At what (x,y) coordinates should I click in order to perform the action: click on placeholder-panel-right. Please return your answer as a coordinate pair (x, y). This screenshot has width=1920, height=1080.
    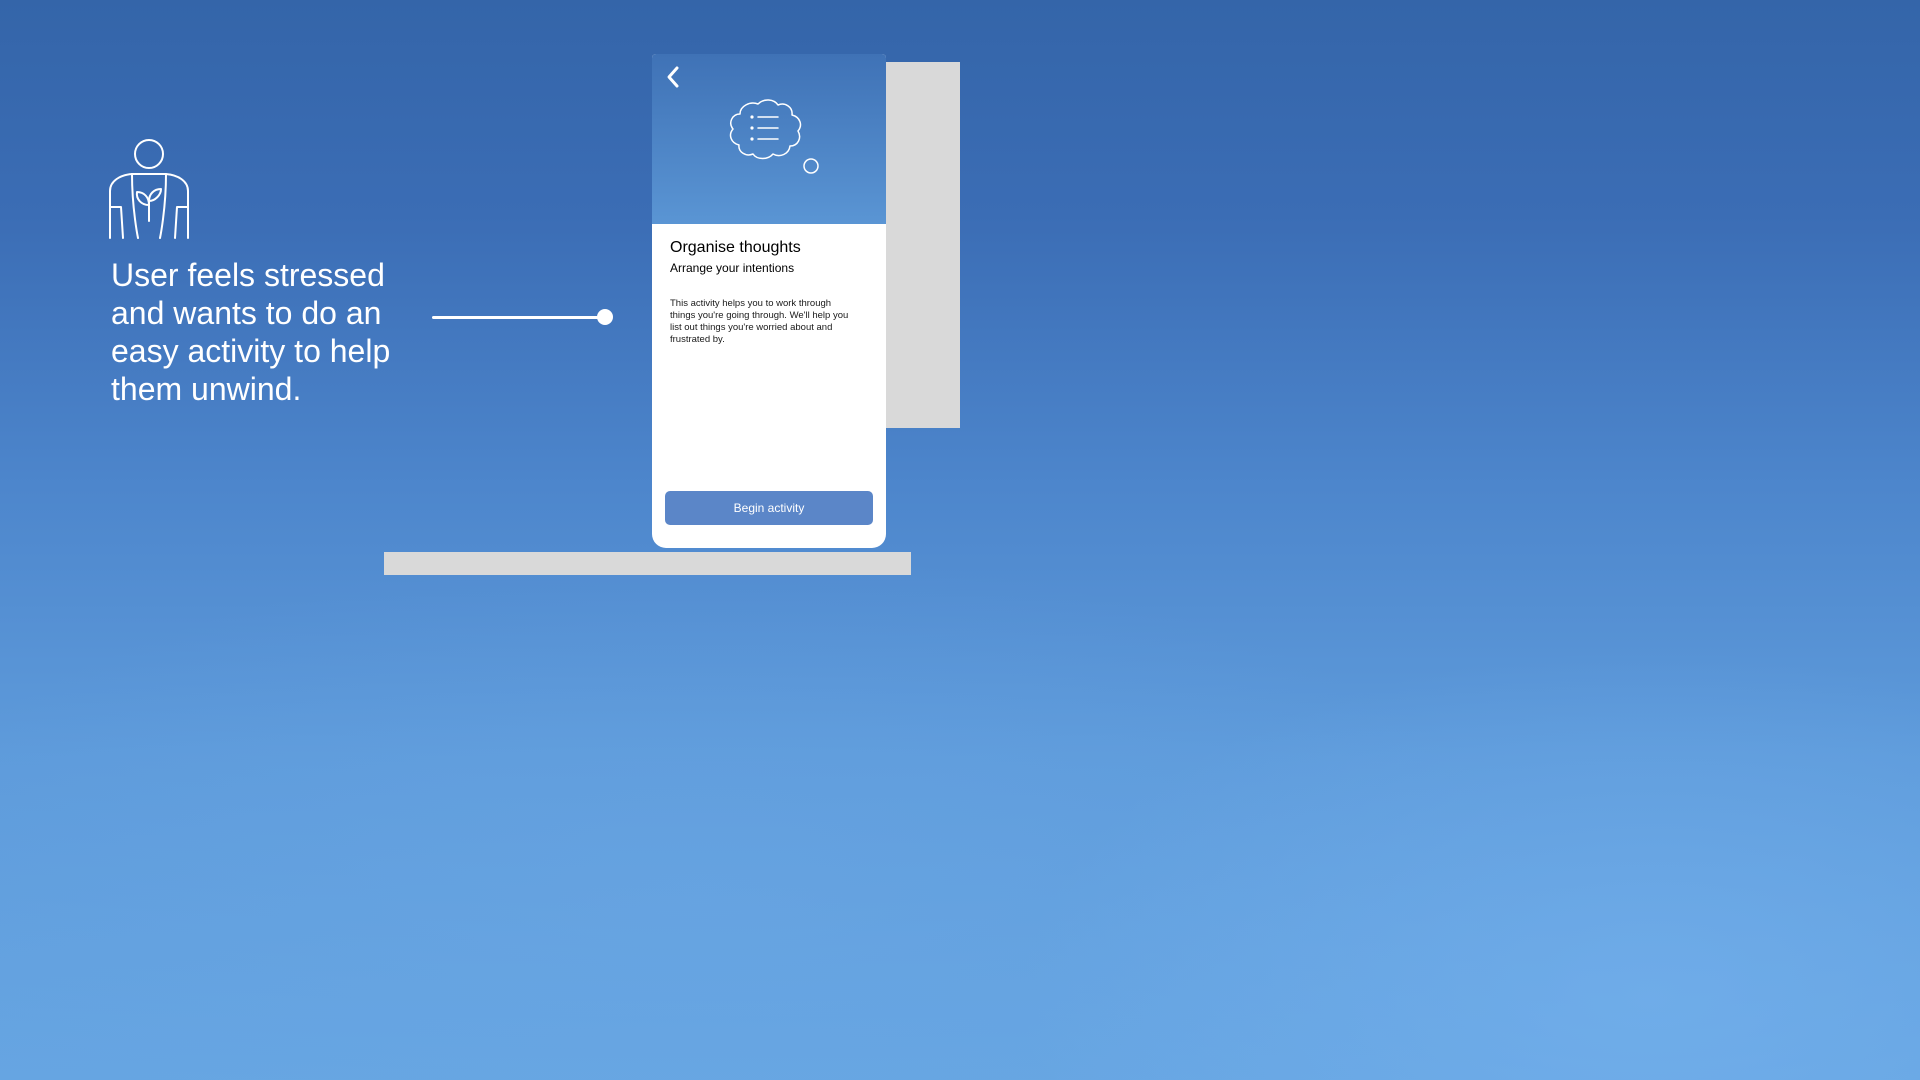
    Looking at the image, I should click on (923, 245).